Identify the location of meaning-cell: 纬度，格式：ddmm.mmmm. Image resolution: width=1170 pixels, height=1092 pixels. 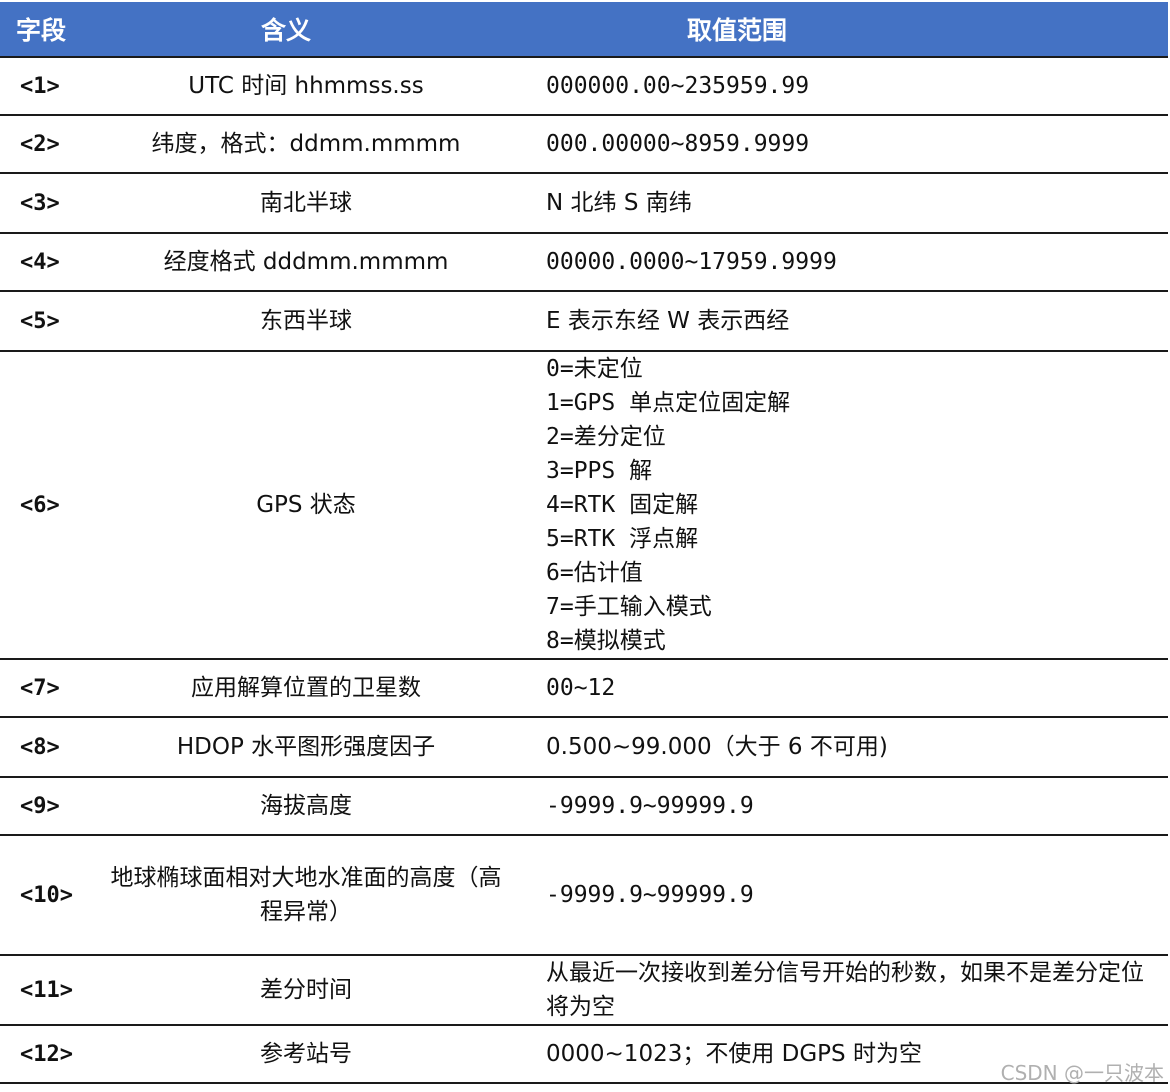
(311, 144).